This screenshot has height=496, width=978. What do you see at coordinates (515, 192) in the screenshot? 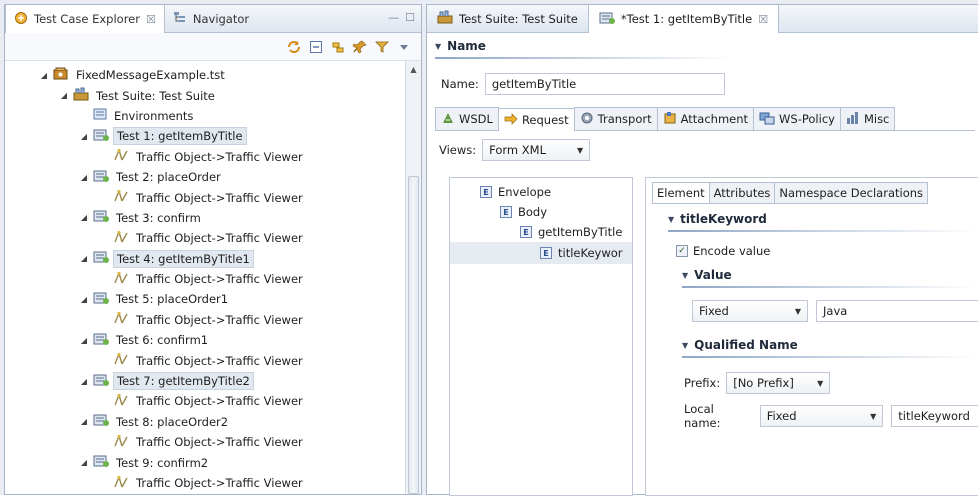
I see `xml-node-envelope: E Envelope` at bounding box center [515, 192].